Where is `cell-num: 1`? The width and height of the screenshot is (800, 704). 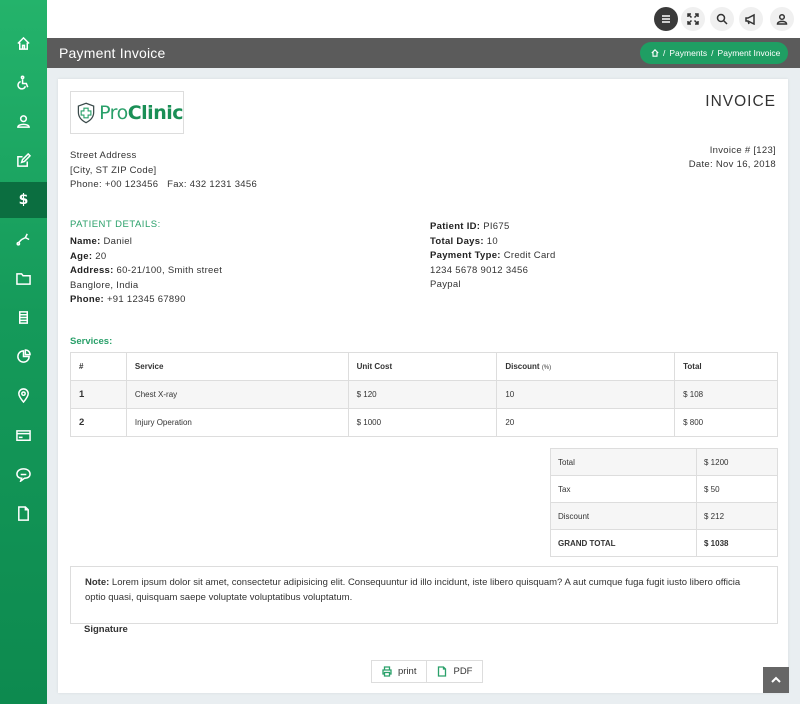 cell-num: 1 is located at coordinates (98, 394).